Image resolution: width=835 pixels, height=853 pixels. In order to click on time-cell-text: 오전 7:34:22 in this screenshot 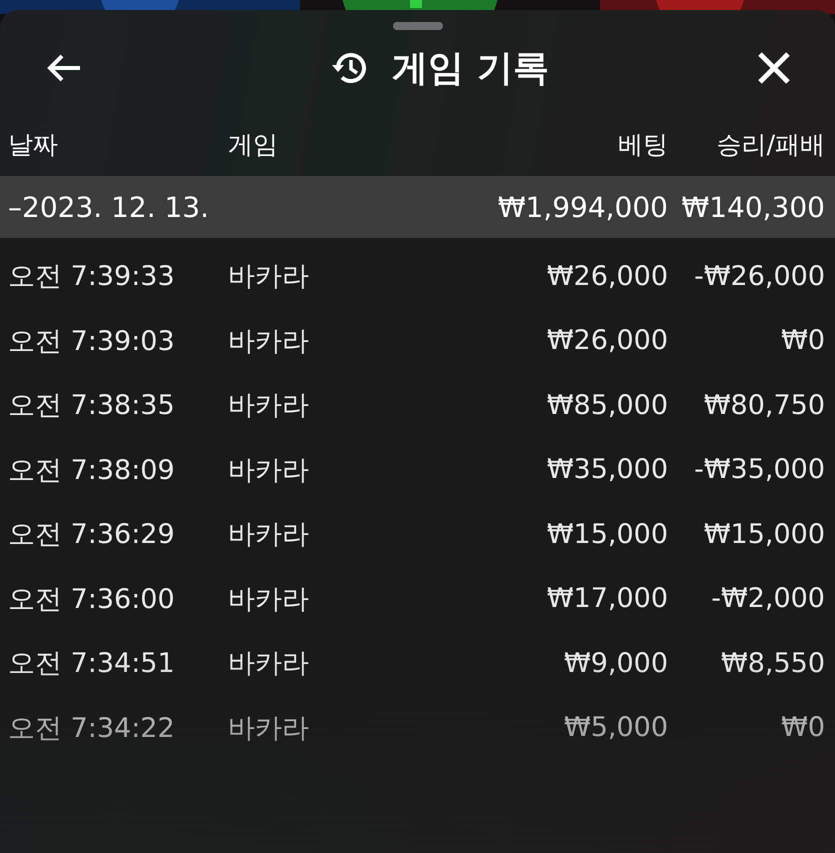, I will do `click(92, 729)`.